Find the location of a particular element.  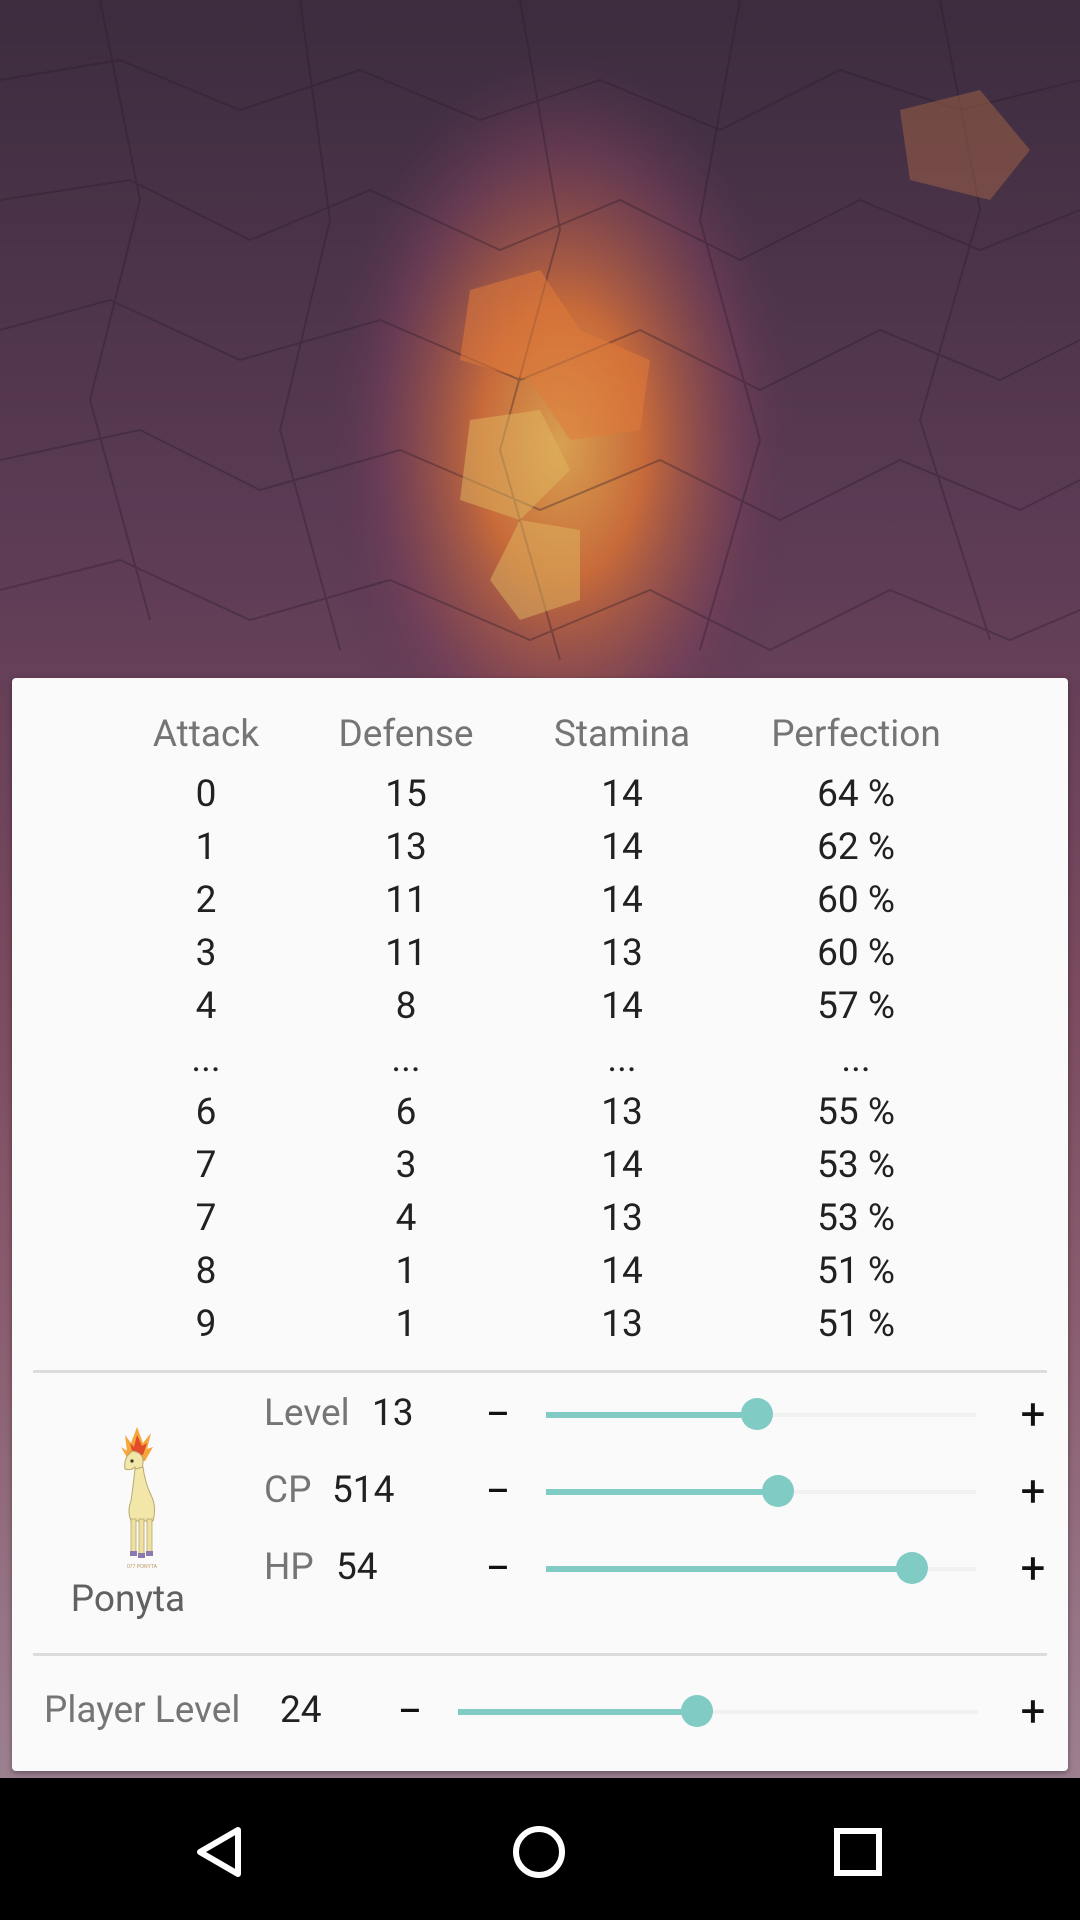

recents-square-icon is located at coordinates (858, 1852).